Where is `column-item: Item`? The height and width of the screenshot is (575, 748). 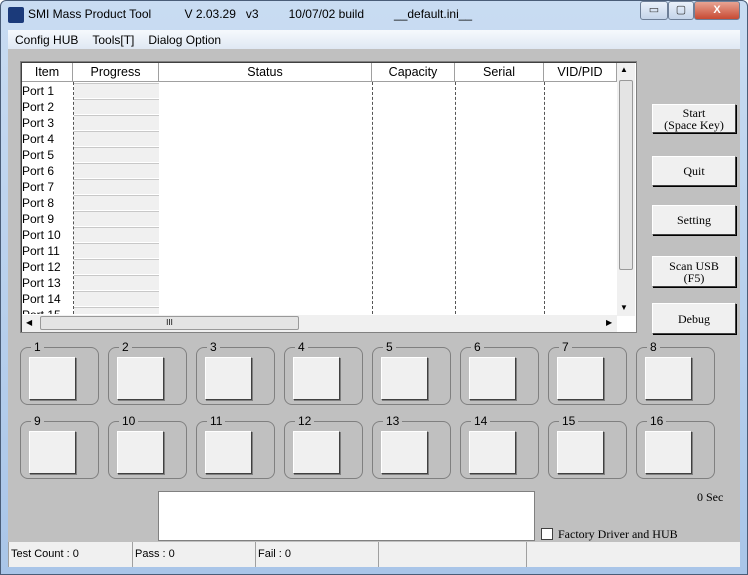
column-item: Item is located at coordinates (47, 72).